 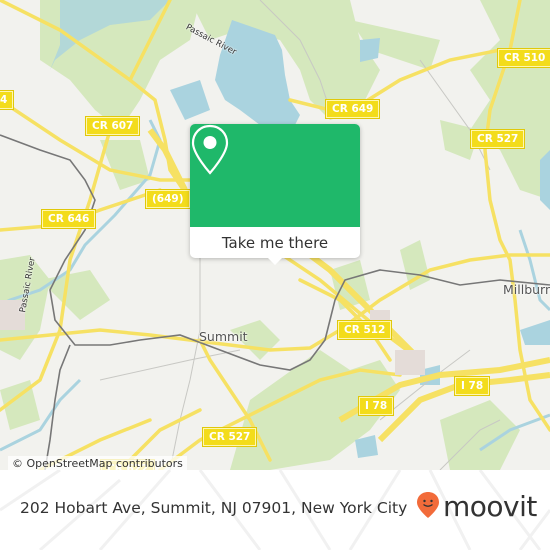 What do you see at coordinates (365, 330) in the screenshot?
I see `road-shield-cr512: CR 512` at bounding box center [365, 330].